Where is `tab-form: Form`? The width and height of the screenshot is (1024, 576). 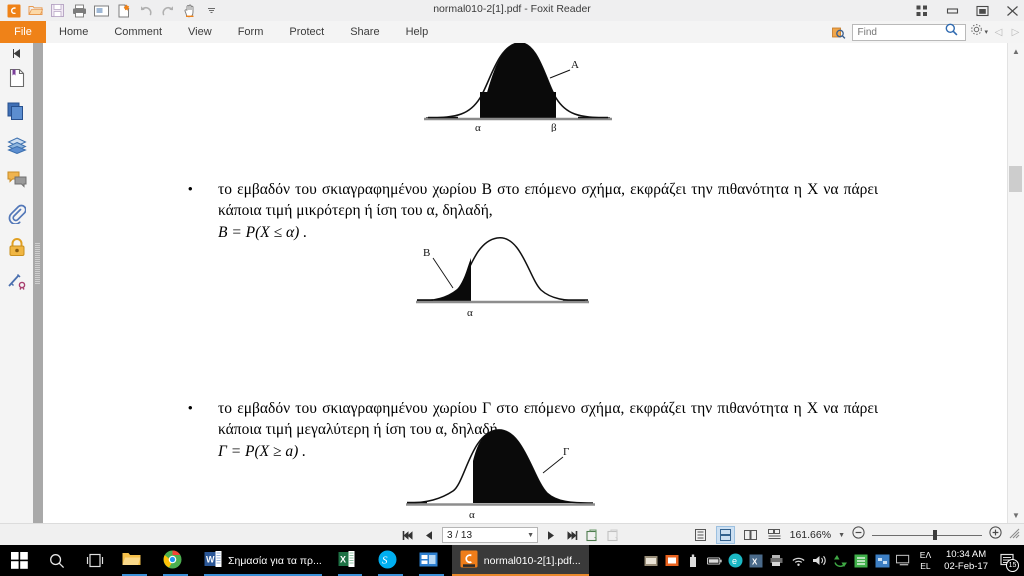 tab-form: Form is located at coordinates (251, 32).